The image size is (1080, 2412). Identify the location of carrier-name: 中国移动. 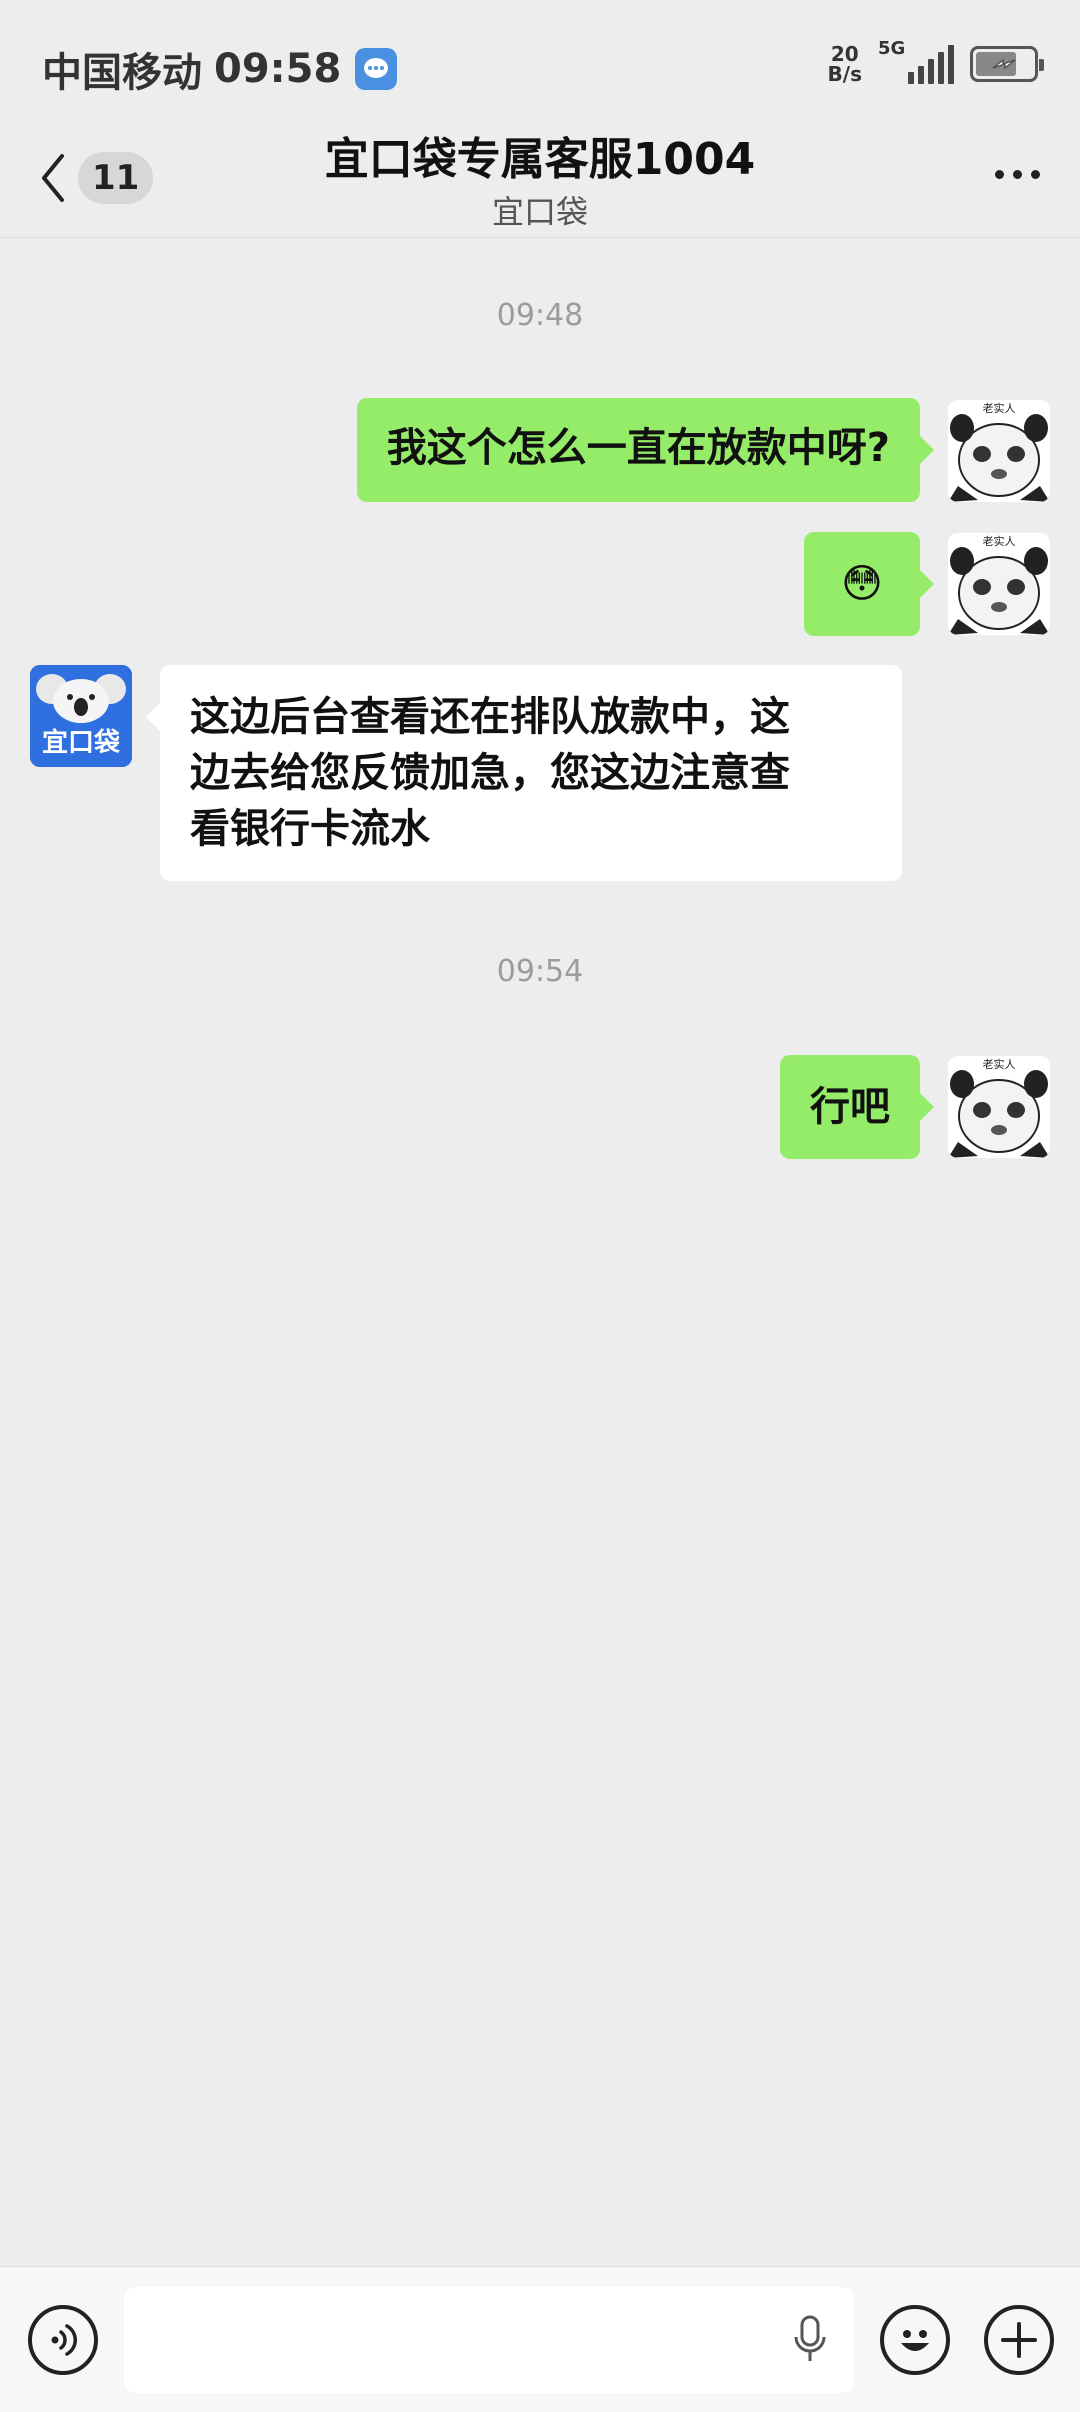
(122, 73).